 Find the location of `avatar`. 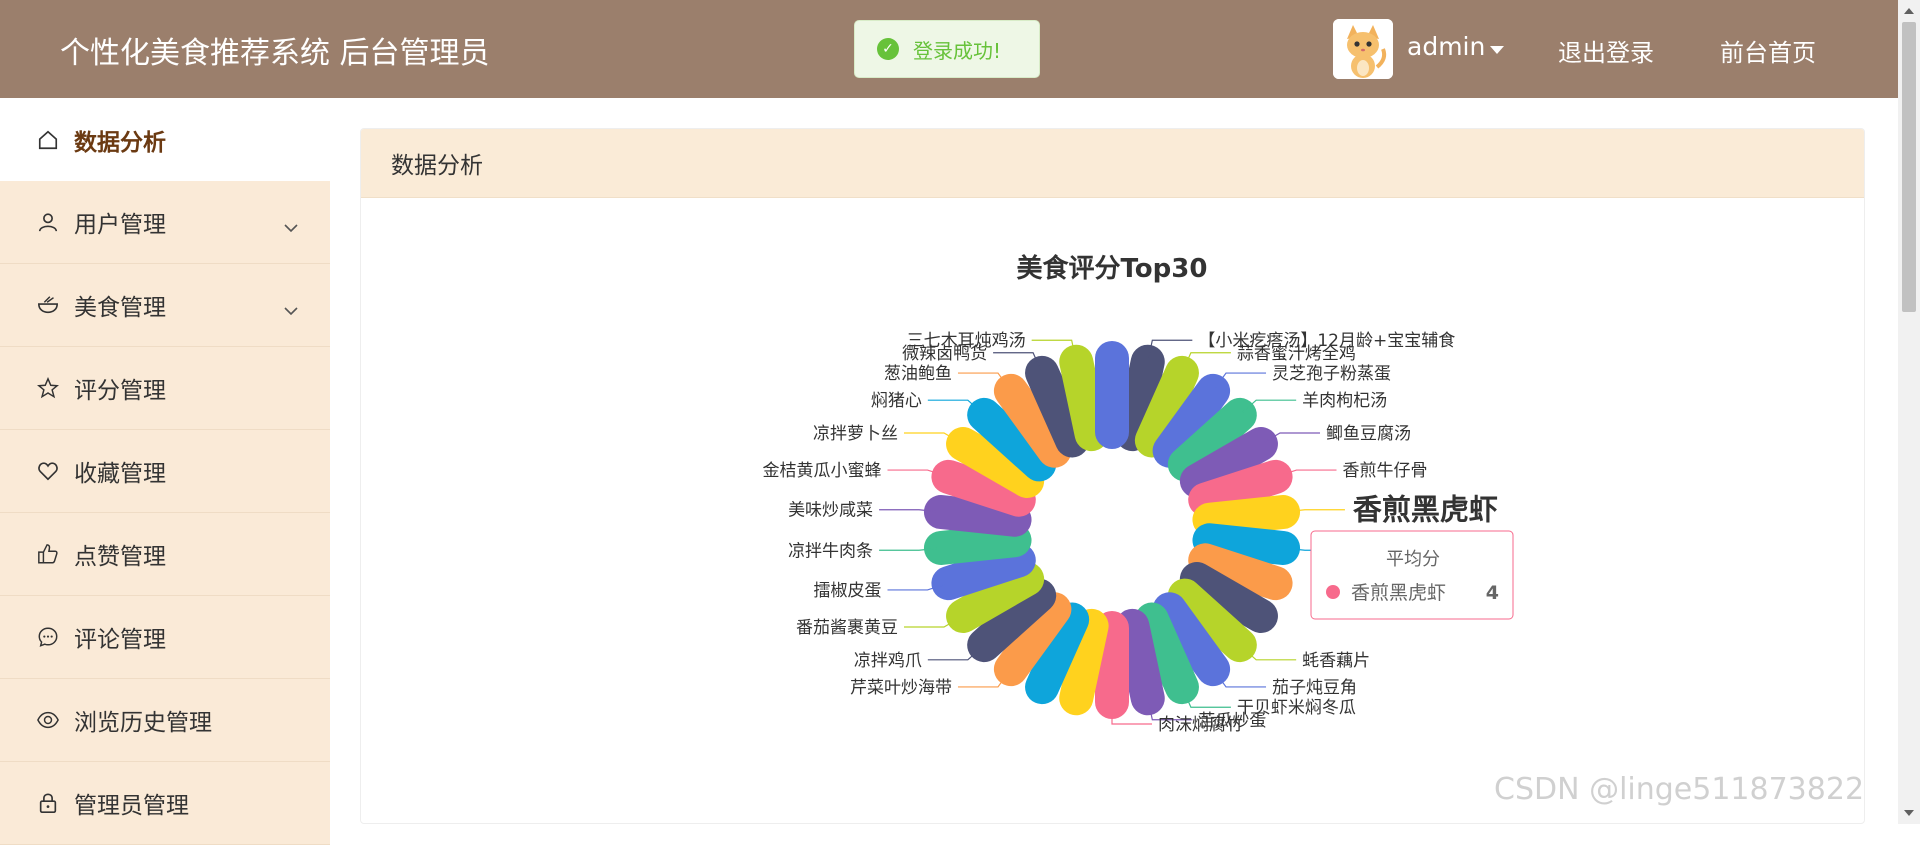

avatar is located at coordinates (1363, 49).